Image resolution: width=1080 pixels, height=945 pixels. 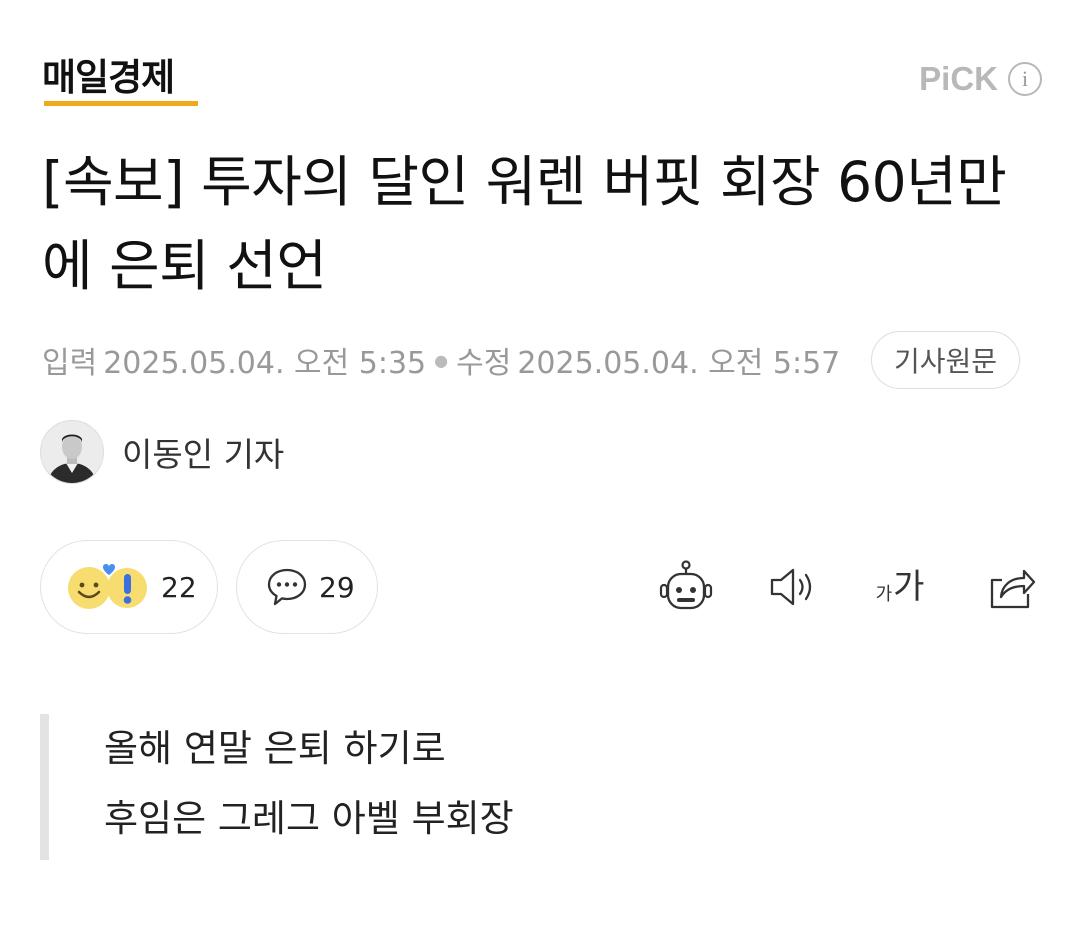 I want to click on pick-badge: PiCK i, so click(x=980, y=79).